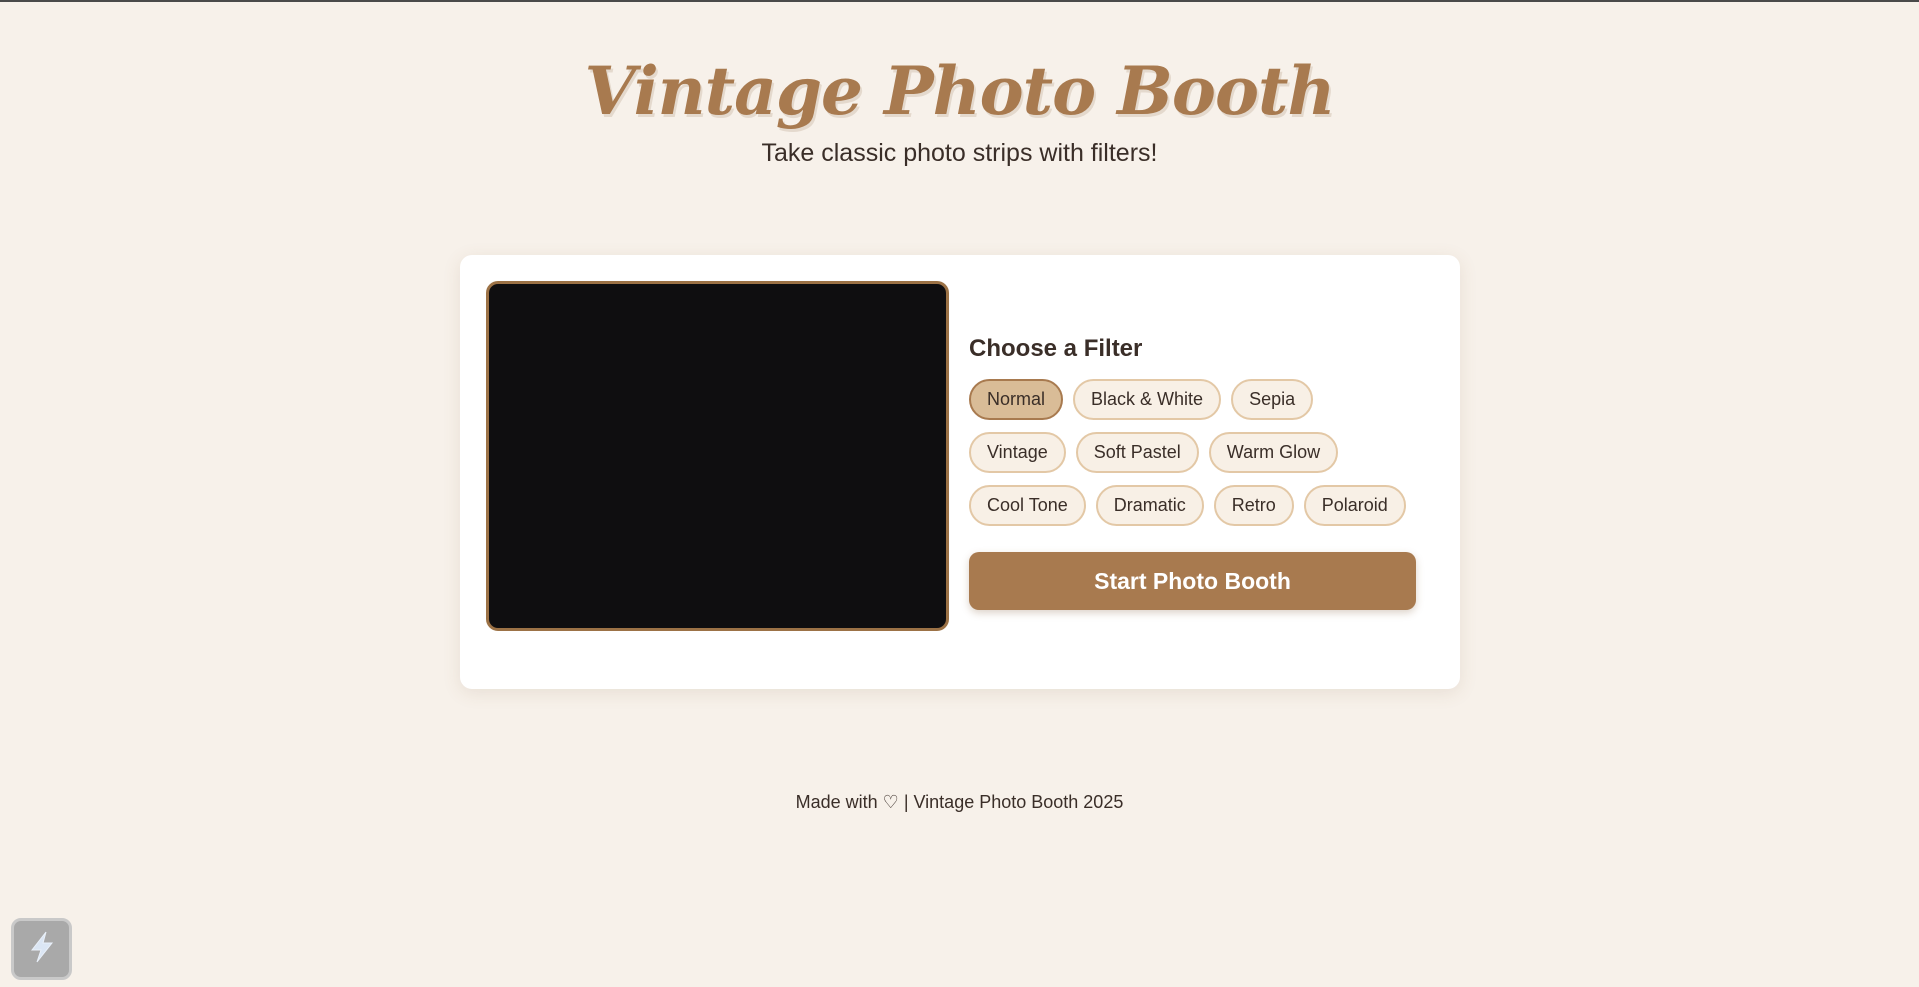 The width and height of the screenshot is (1919, 987). What do you see at coordinates (1016, 399) in the screenshot?
I see `filter-normal-button: Normal` at bounding box center [1016, 399].